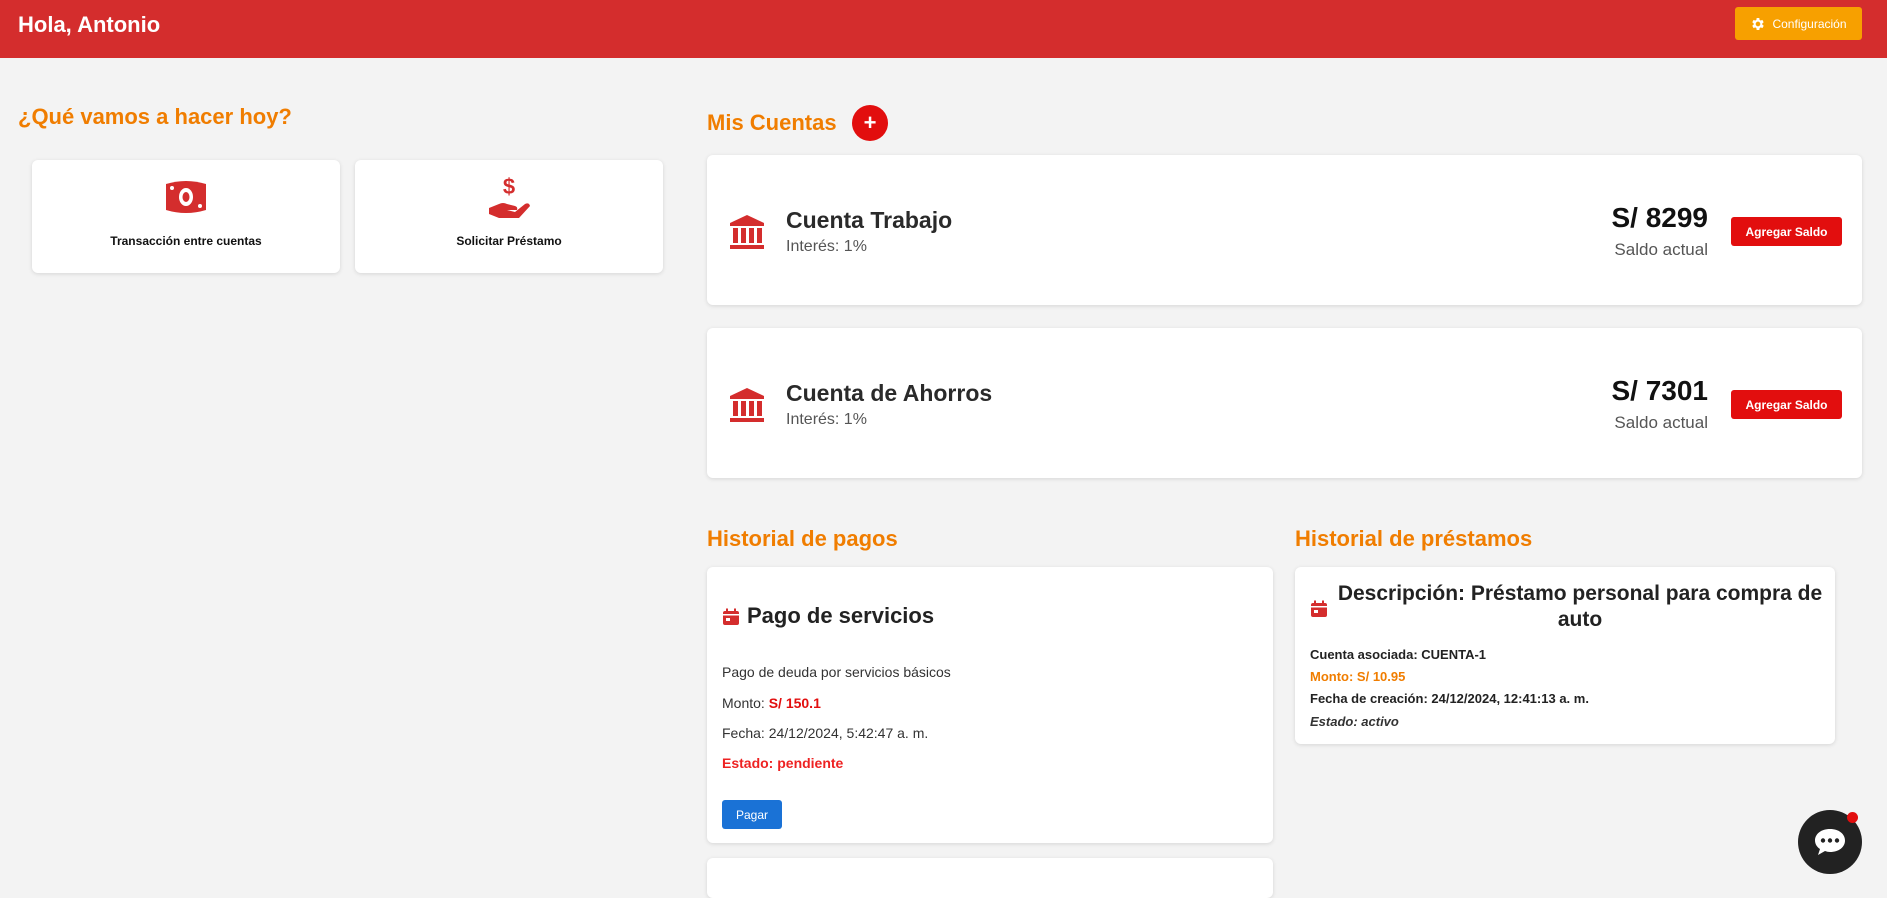 The image size is (1887, 898). Describe the element at coordinates (1852, 817) in the screenshot. I see `notification-dot` at that location.